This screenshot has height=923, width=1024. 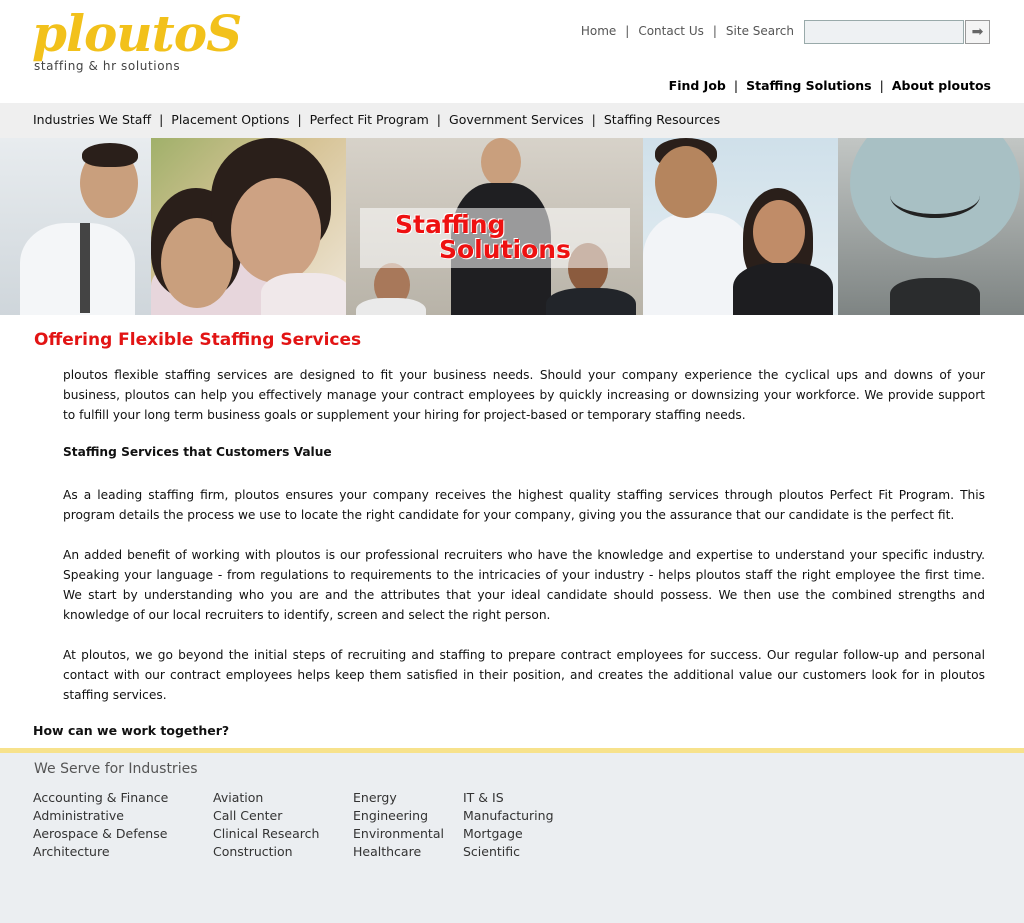 What do you see at coordinates (398, 834) in the screenshot?
I see `industry-link: Environmental` at bounding box center [398, 834].